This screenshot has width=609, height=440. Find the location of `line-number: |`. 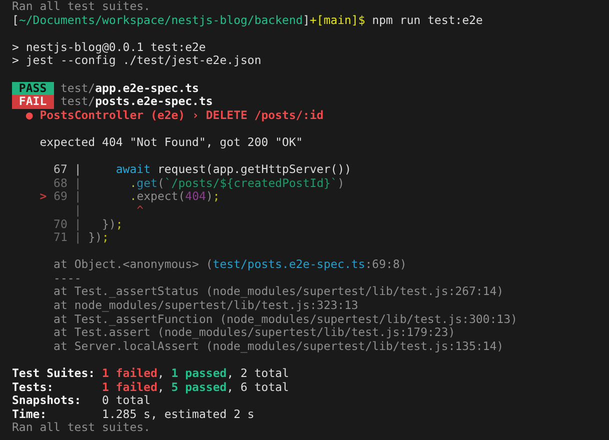

line-number: | is located at coordinates (78, 211).